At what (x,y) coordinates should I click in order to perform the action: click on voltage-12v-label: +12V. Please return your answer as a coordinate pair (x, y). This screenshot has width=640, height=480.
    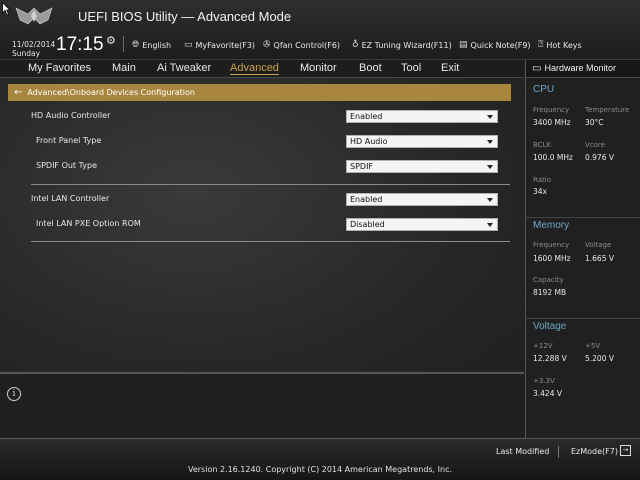
    Looking at the image, I should click on (543, 346).